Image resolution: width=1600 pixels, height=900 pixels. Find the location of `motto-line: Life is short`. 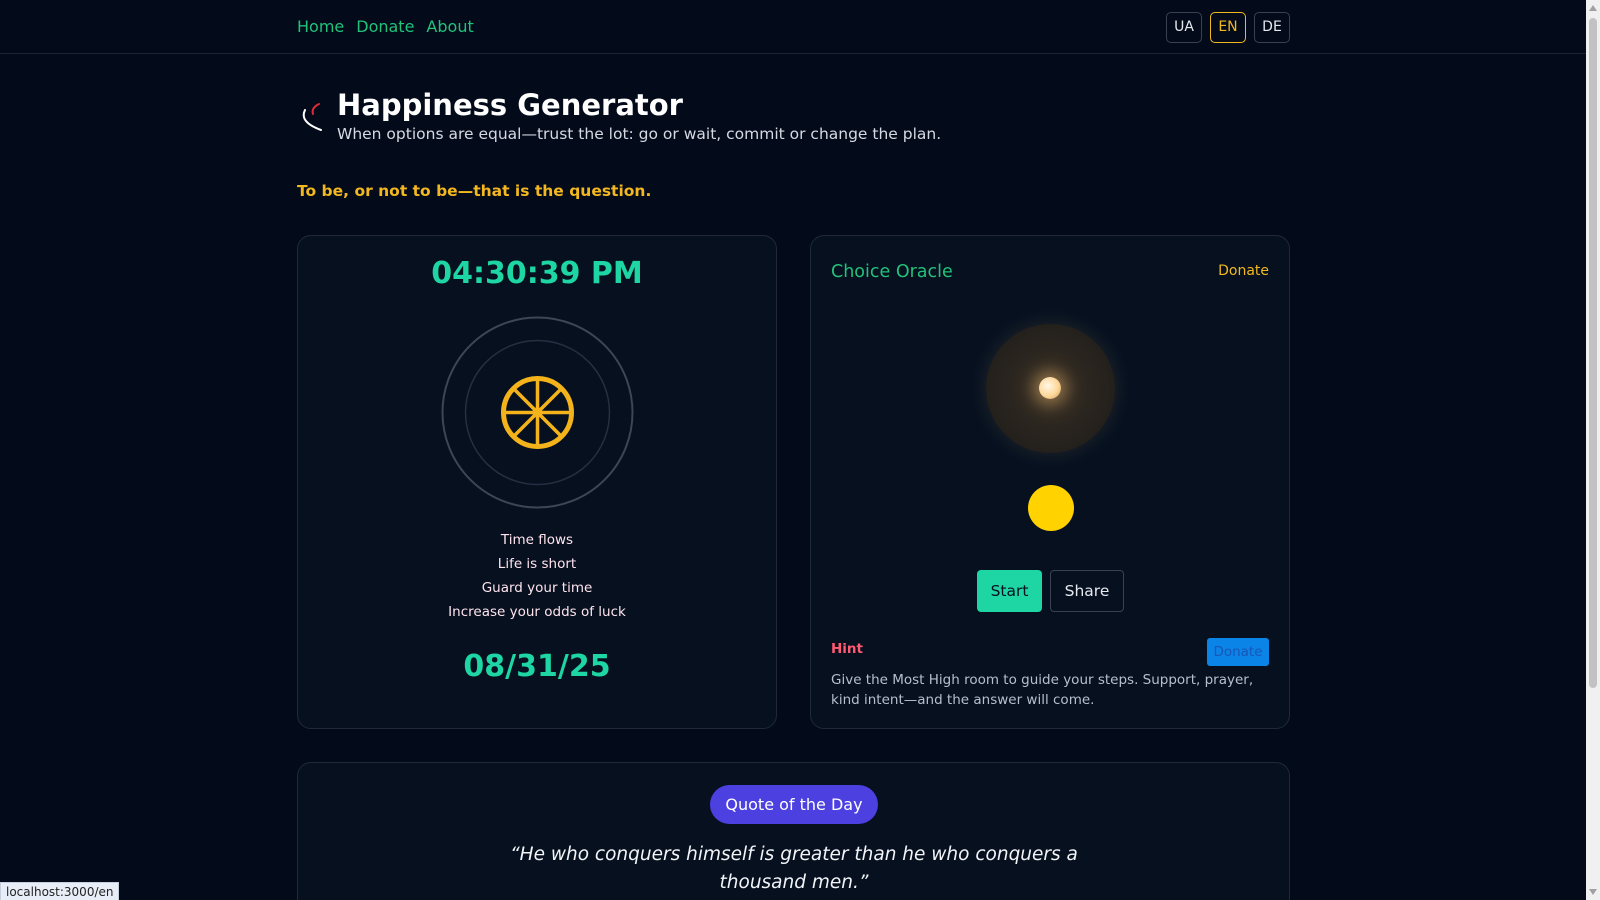

motto-line: Life is short is located at coordinates (537, 564).